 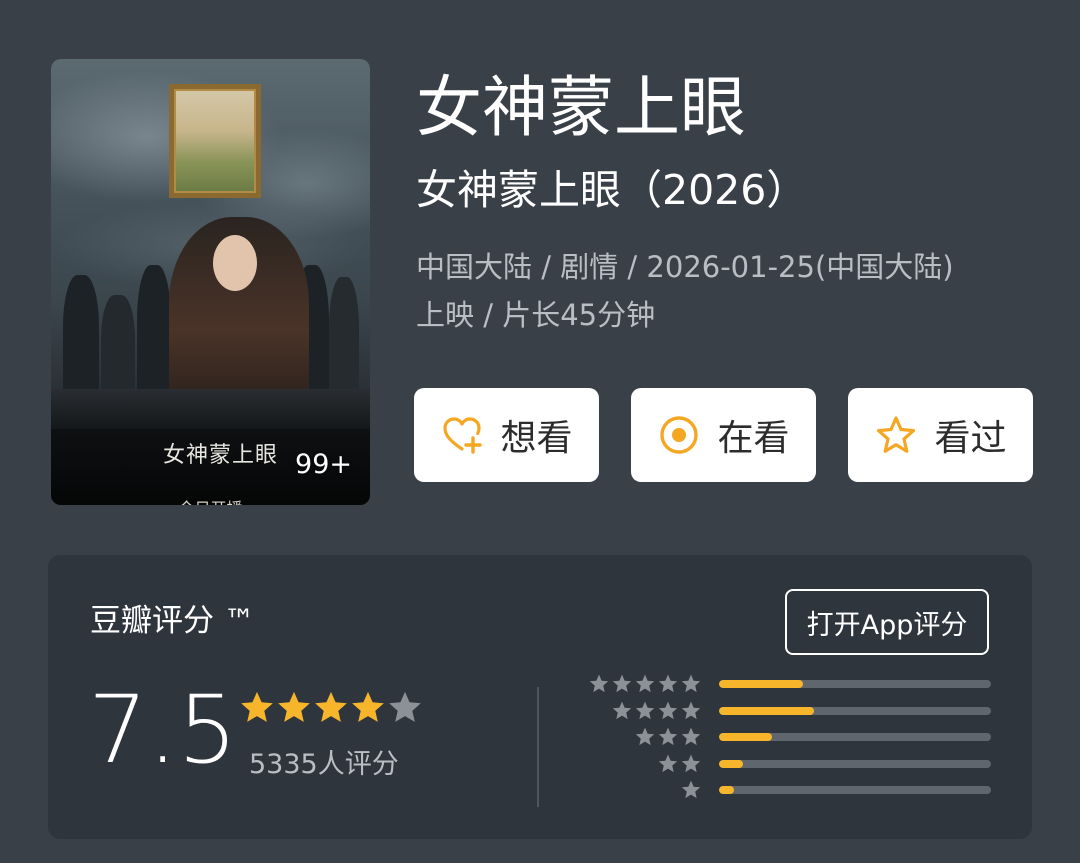 I want to click on rating-title: 豆瓣评分 ™, so click(x=172, y=621).